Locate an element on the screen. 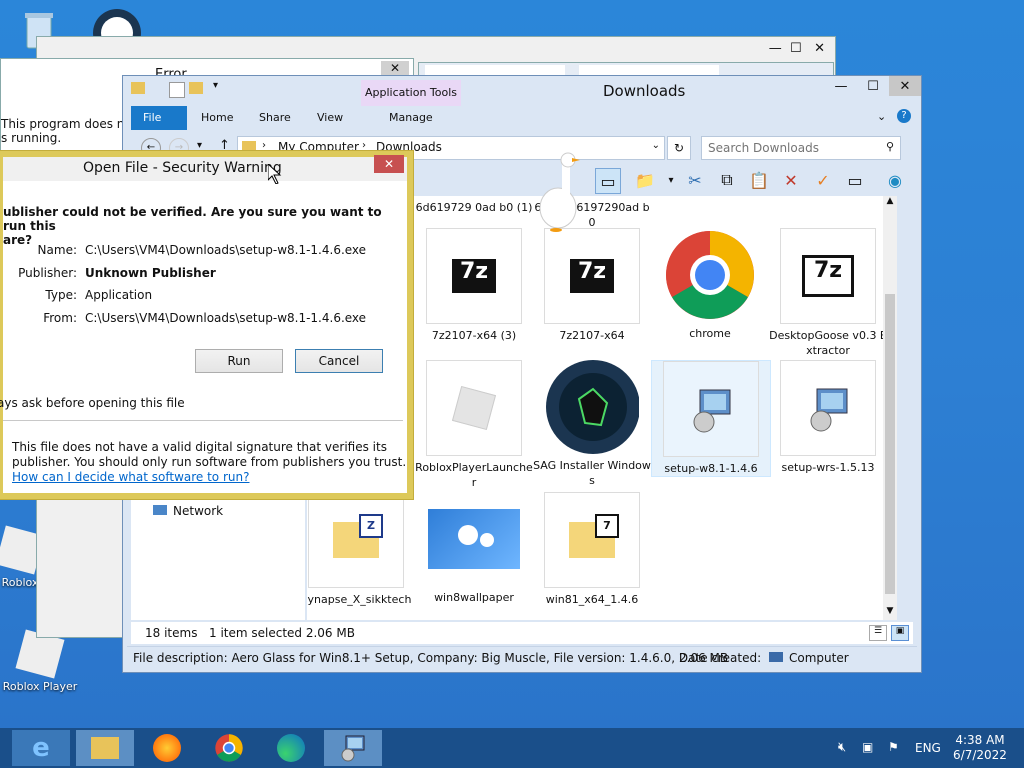  help-link: How can I decide what software to run? is located at coordinates (209, 477).